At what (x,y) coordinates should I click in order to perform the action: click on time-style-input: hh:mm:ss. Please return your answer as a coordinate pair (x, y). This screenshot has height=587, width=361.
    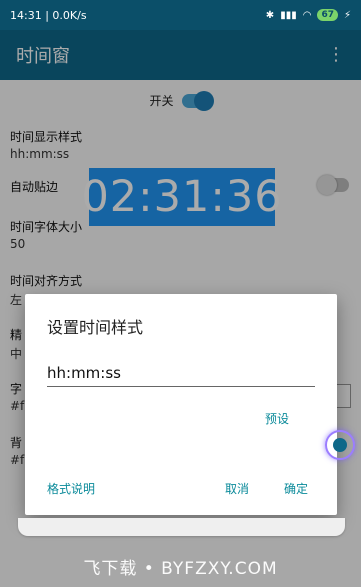
    Looking at the image, I should click on (181, 375).